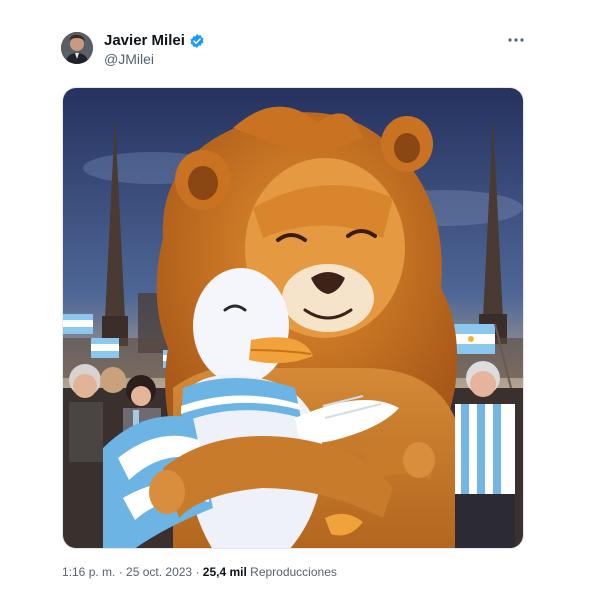  I want to click on verified-badge-icon, so click(197, 41).